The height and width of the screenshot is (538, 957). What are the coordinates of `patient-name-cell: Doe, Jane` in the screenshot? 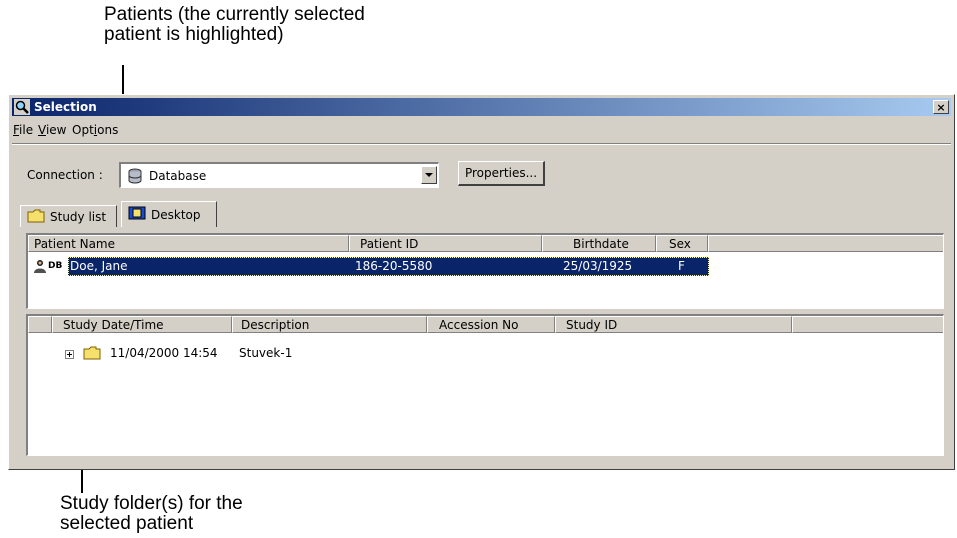 It's located at (99, 266).